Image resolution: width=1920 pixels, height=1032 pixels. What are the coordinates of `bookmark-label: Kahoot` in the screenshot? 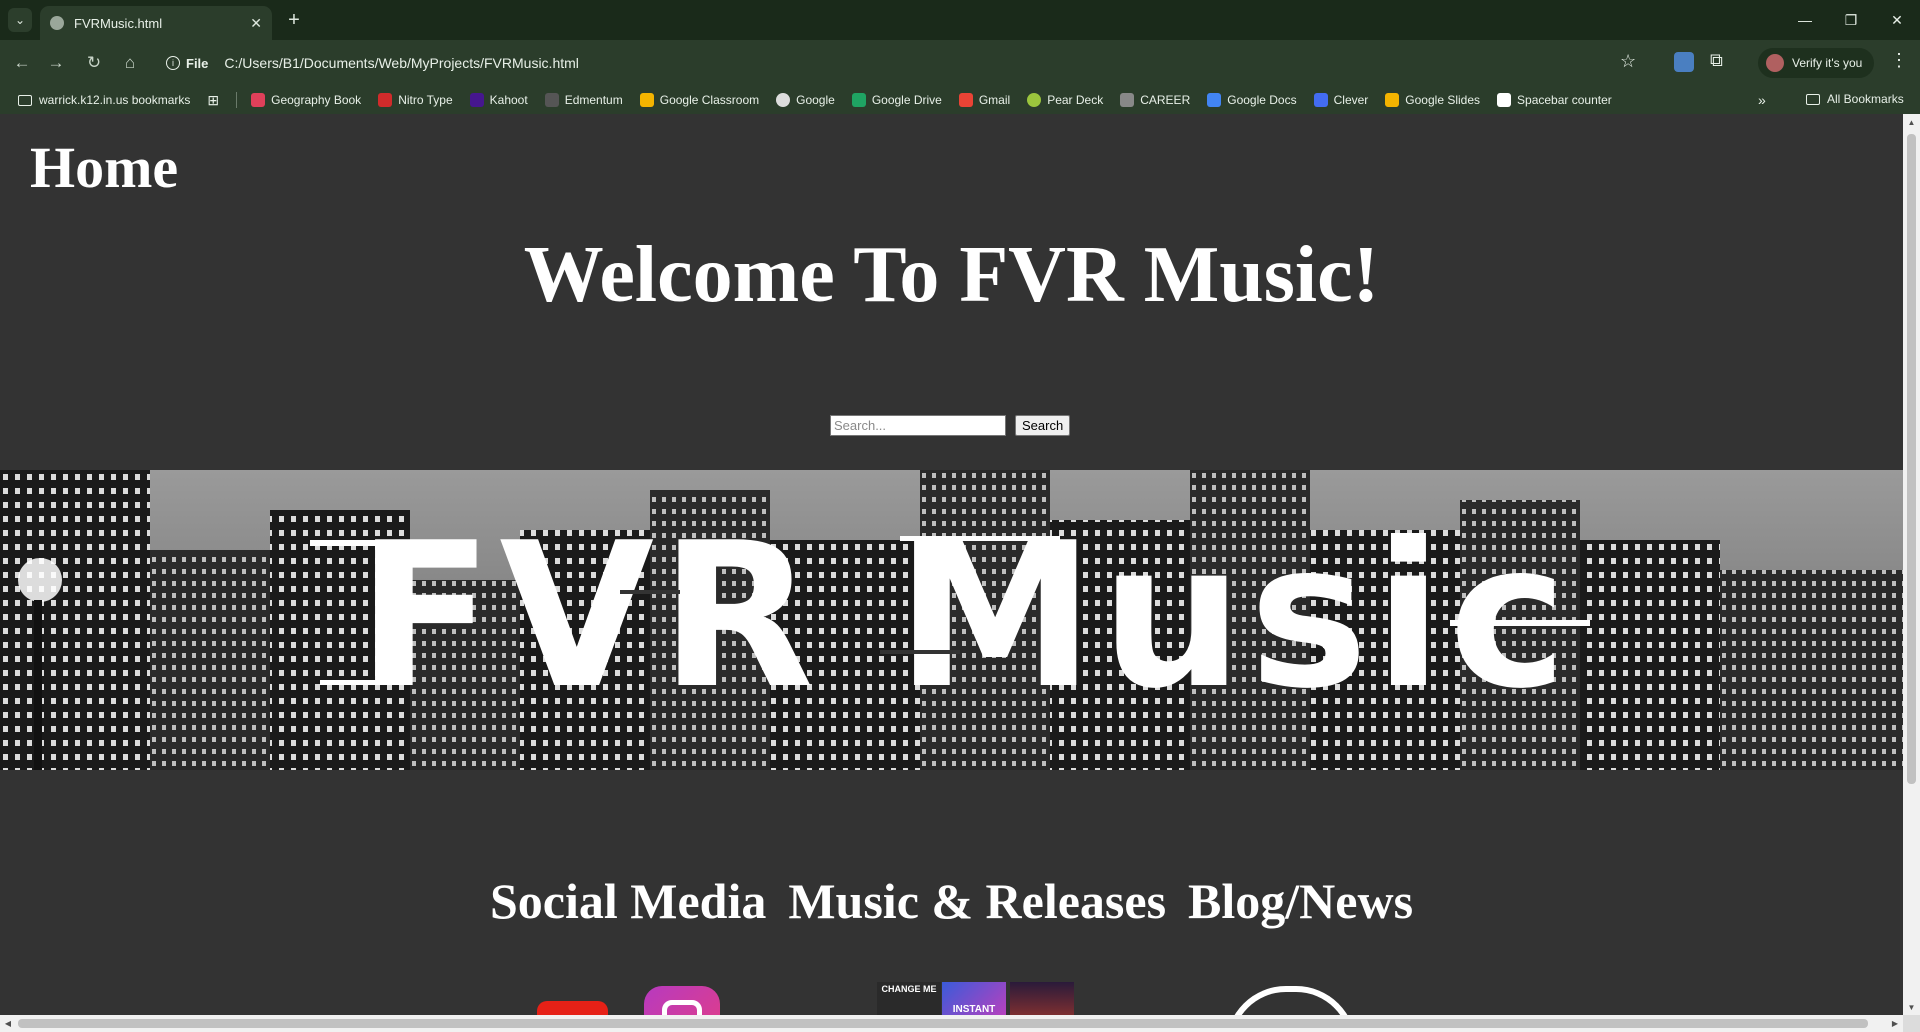 It's located at (508, 100).